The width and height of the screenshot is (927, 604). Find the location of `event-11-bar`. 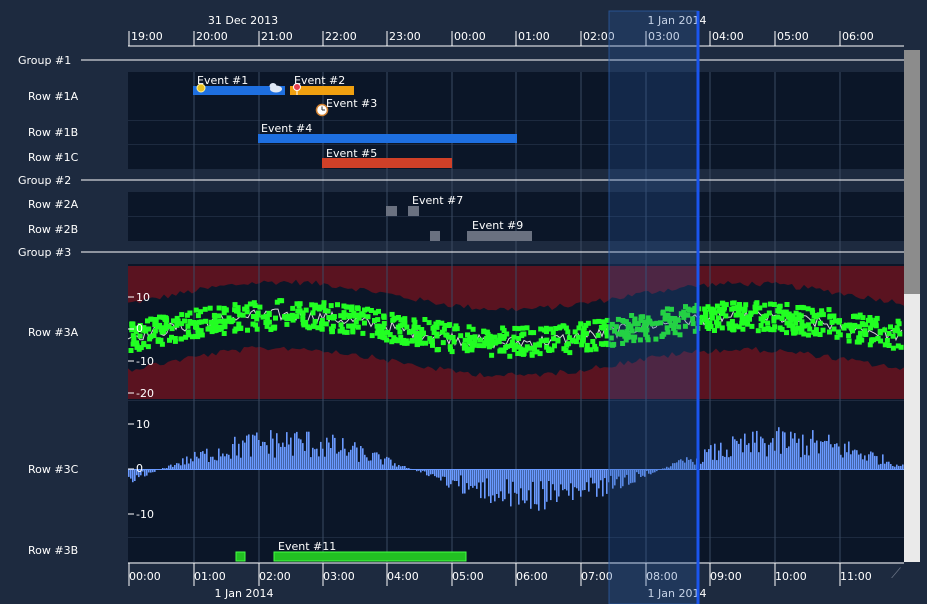

event-11-bar is located at coordinates (370, 556).